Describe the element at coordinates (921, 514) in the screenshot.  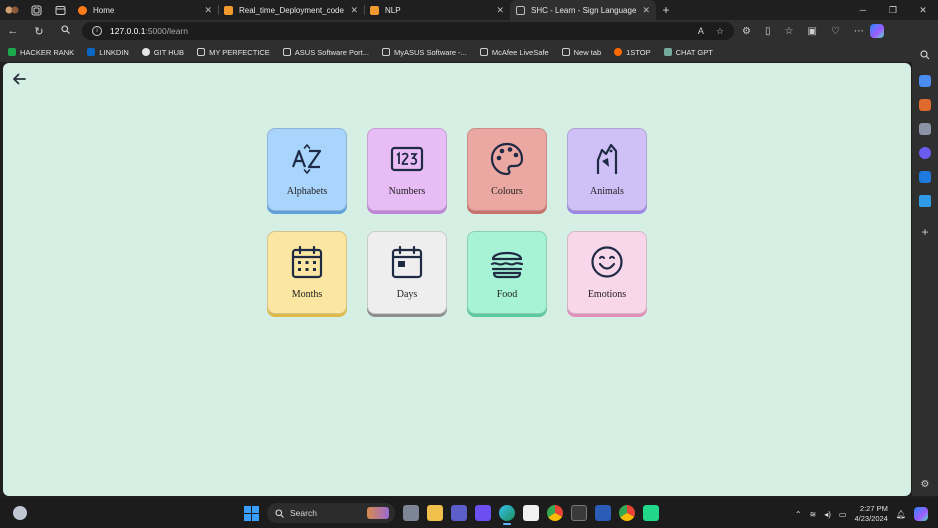
I see `copilot-taskbar-icon` at that location.